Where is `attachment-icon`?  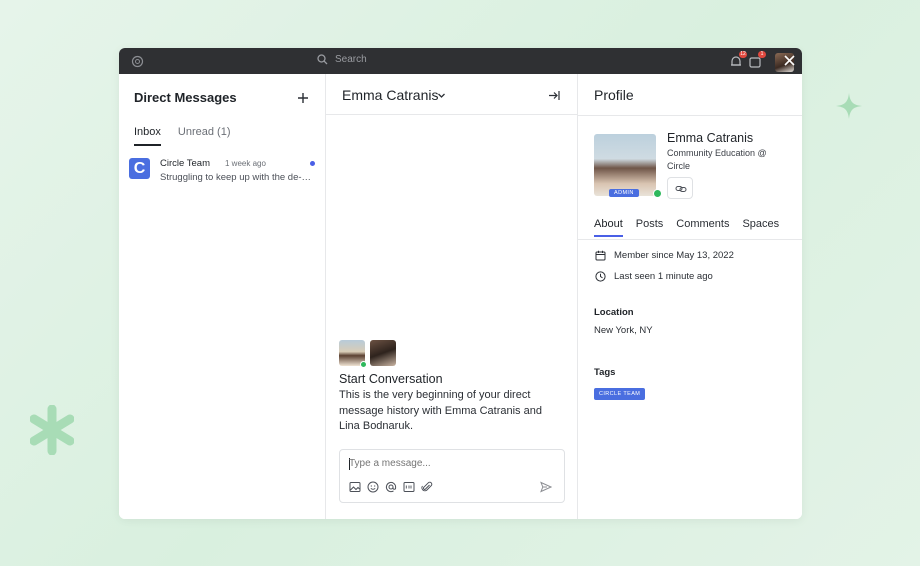 attachment-icon is located at coordinates (427, 487).